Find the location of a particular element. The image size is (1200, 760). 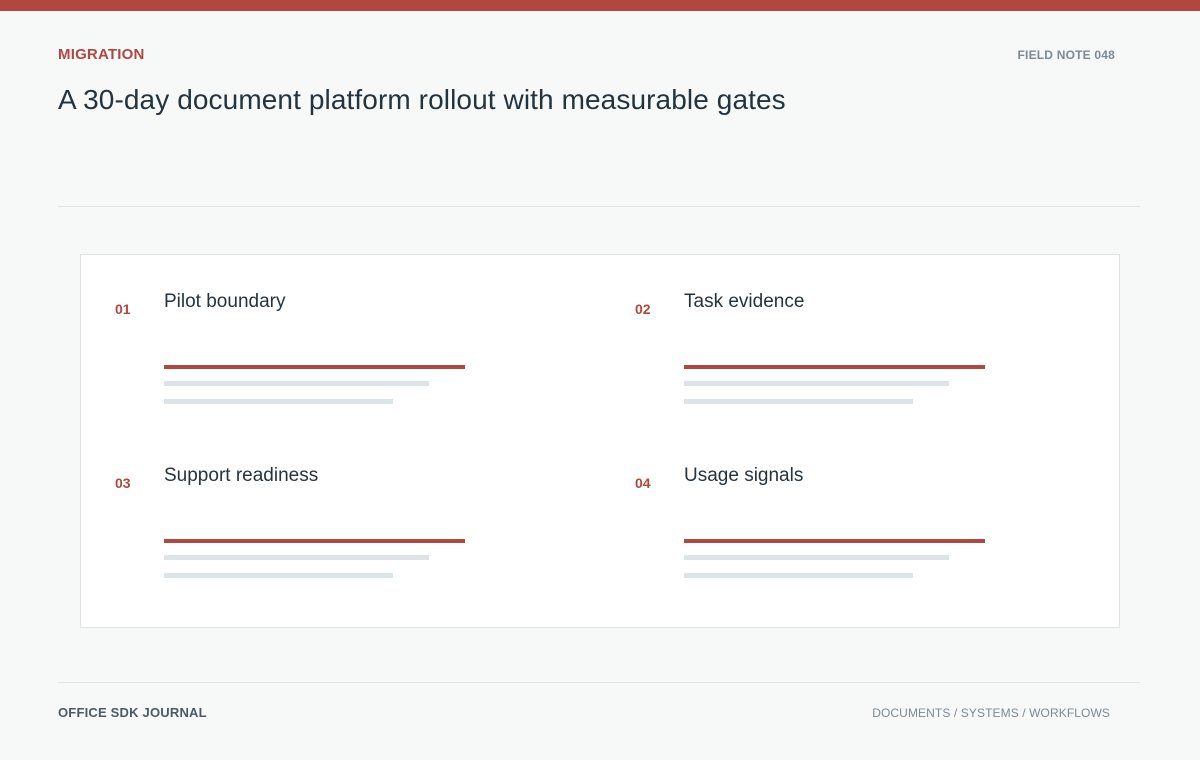

publication-name: OFFICE SDK JOURNAL is located at coordinates (132, 712).